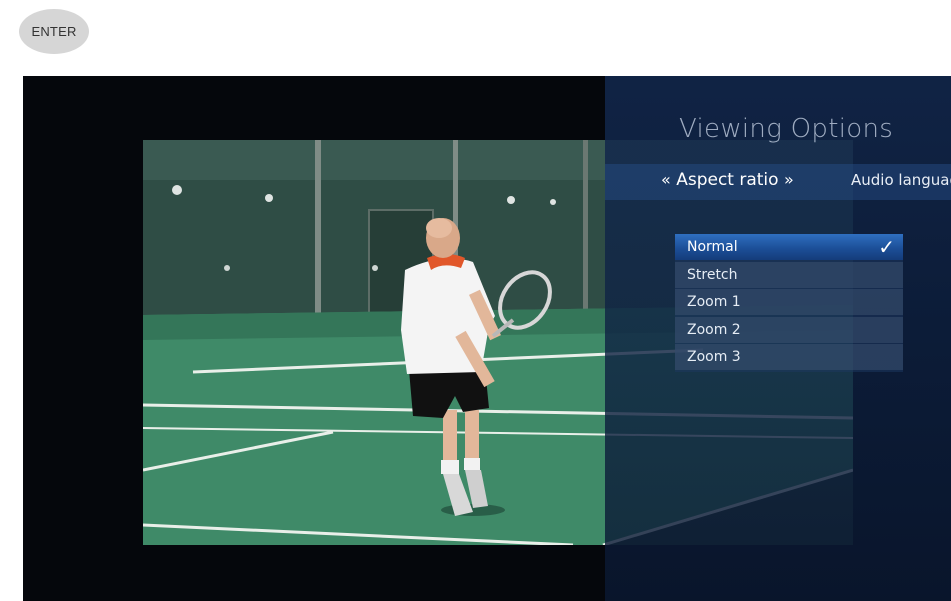  What do you see at coordinates (54, 31) in the screenshot?
I see `enter-button: ENTER` at bounding box center [54, 31].